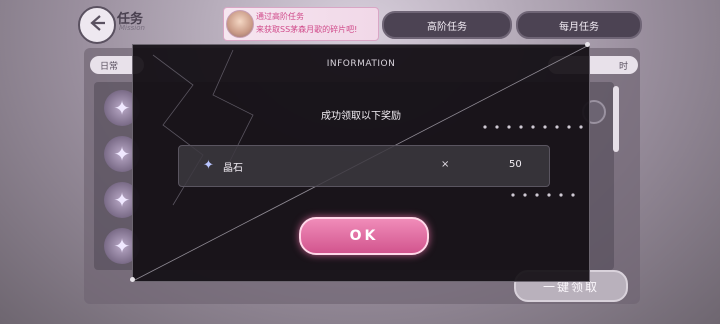  Describe the element at coordinates (515, 164) in the screenshot. I see `reward-quantity: 50` at that location.